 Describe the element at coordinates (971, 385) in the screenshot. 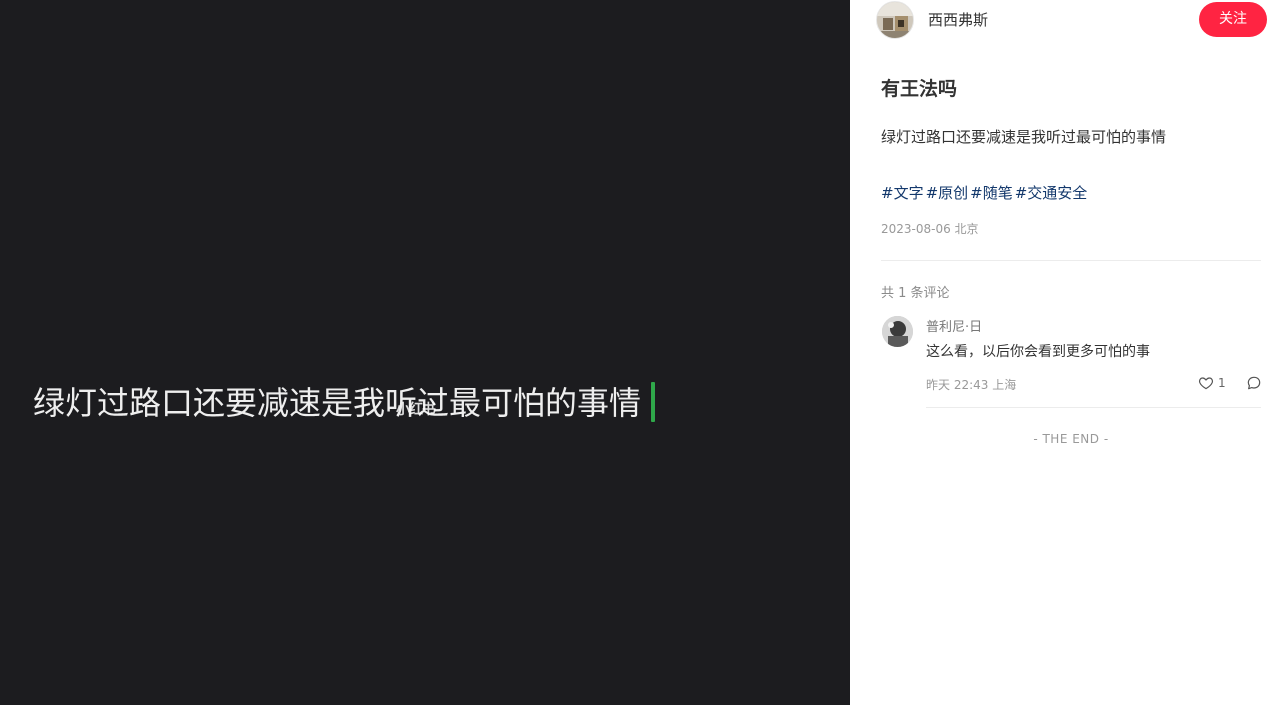

I see `comment-time-location: 昨天 22:43 上海` at that location.